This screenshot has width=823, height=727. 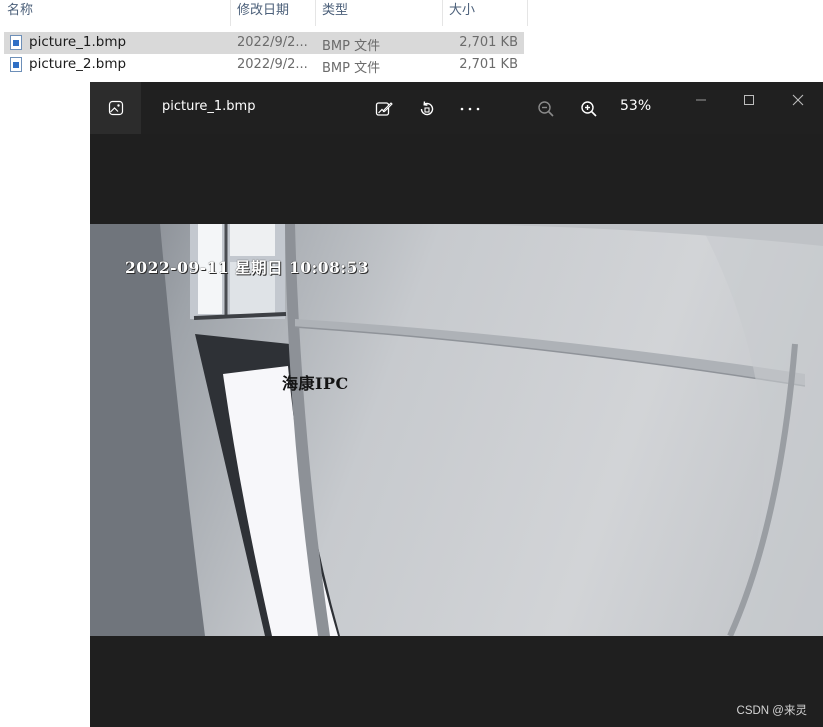 I want to click on file-name: picture_2.bmp, so click(x=78, y=64).